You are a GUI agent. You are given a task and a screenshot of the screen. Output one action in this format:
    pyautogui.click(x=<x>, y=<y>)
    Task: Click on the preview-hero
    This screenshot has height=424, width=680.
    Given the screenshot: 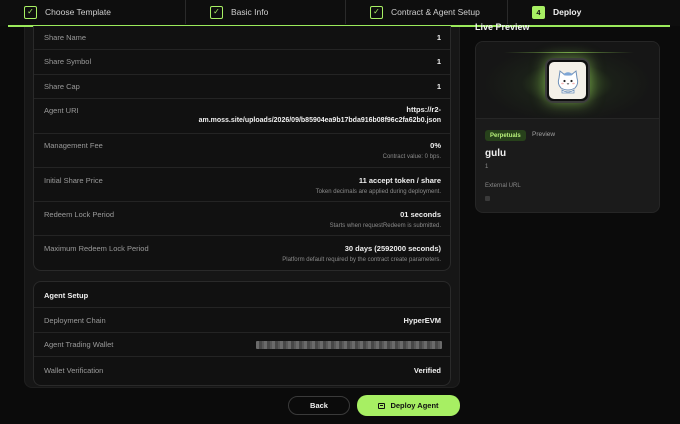 What is the action you would take?
    pyautogui.click(x=567, y=80)
    